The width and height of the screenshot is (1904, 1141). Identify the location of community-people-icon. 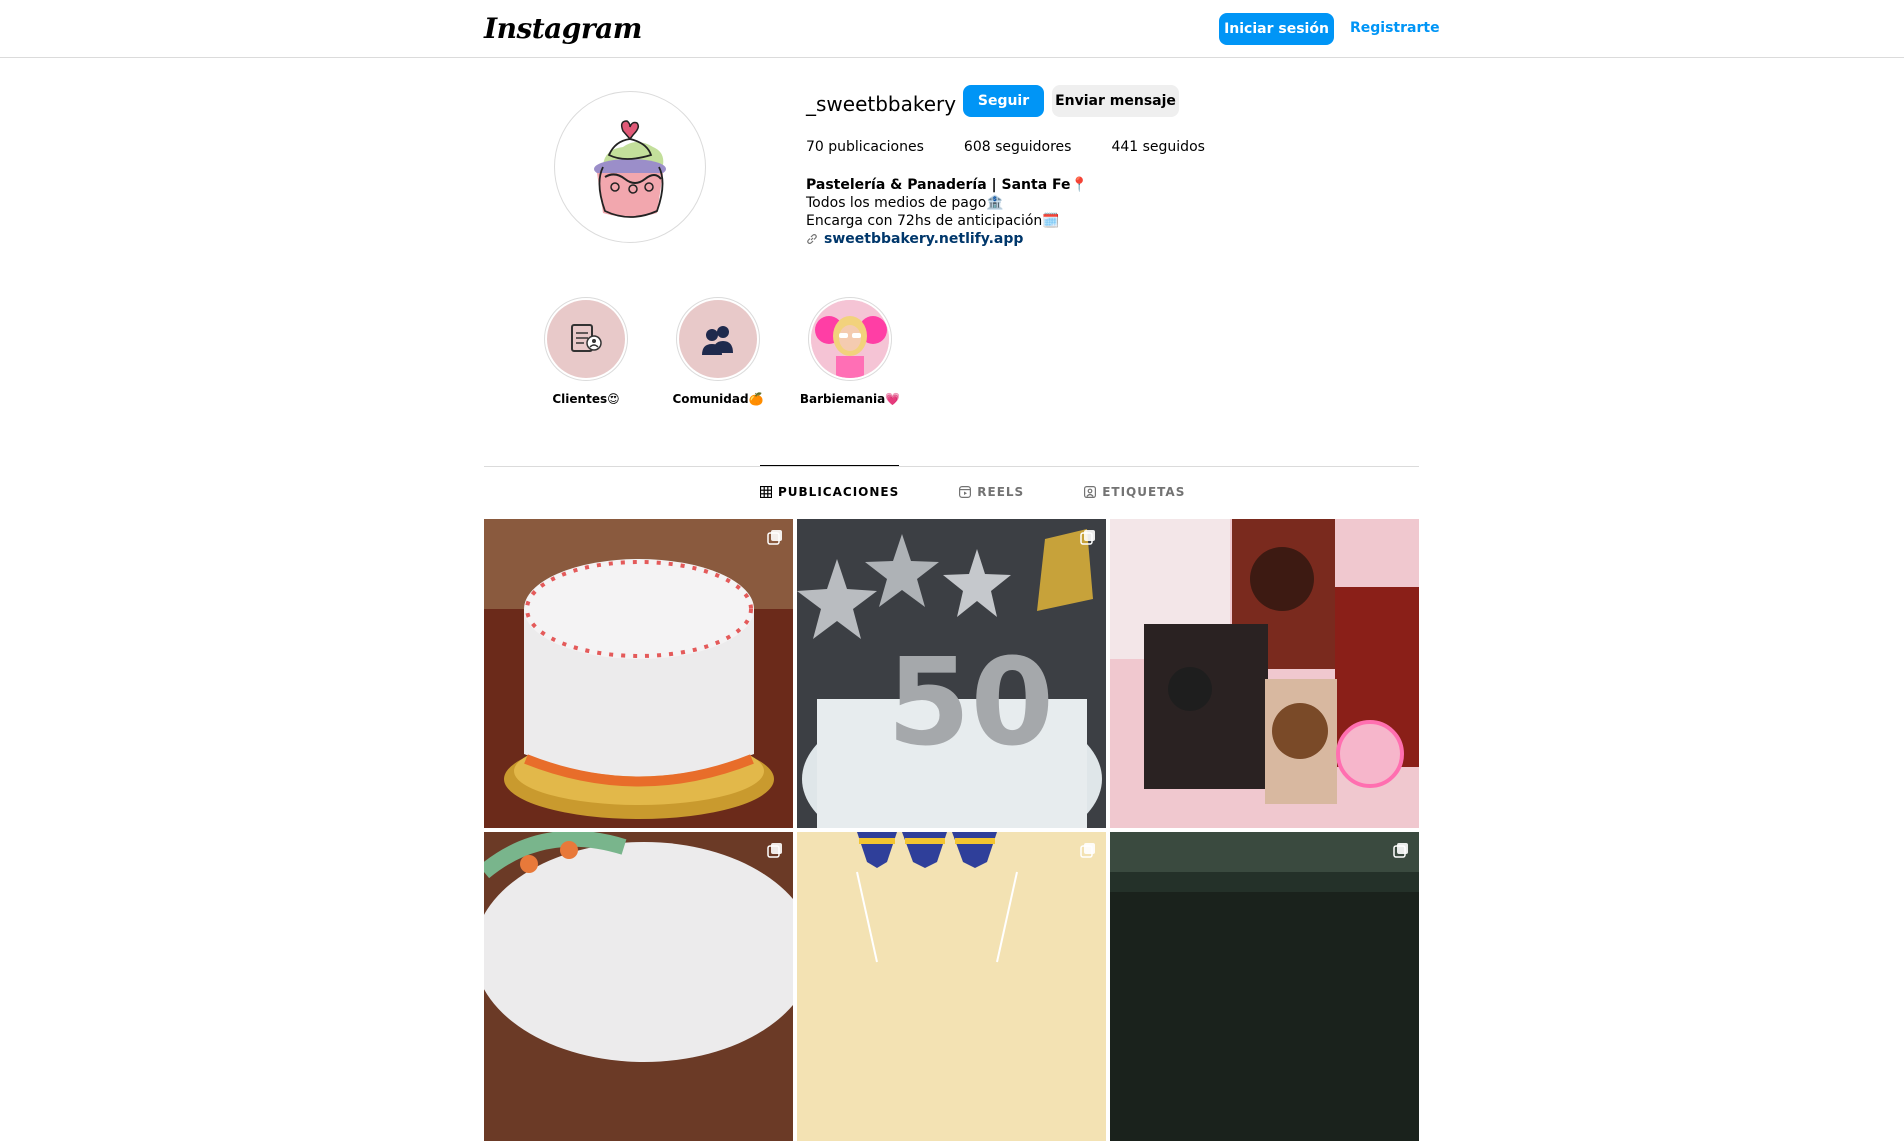
(717, 340).